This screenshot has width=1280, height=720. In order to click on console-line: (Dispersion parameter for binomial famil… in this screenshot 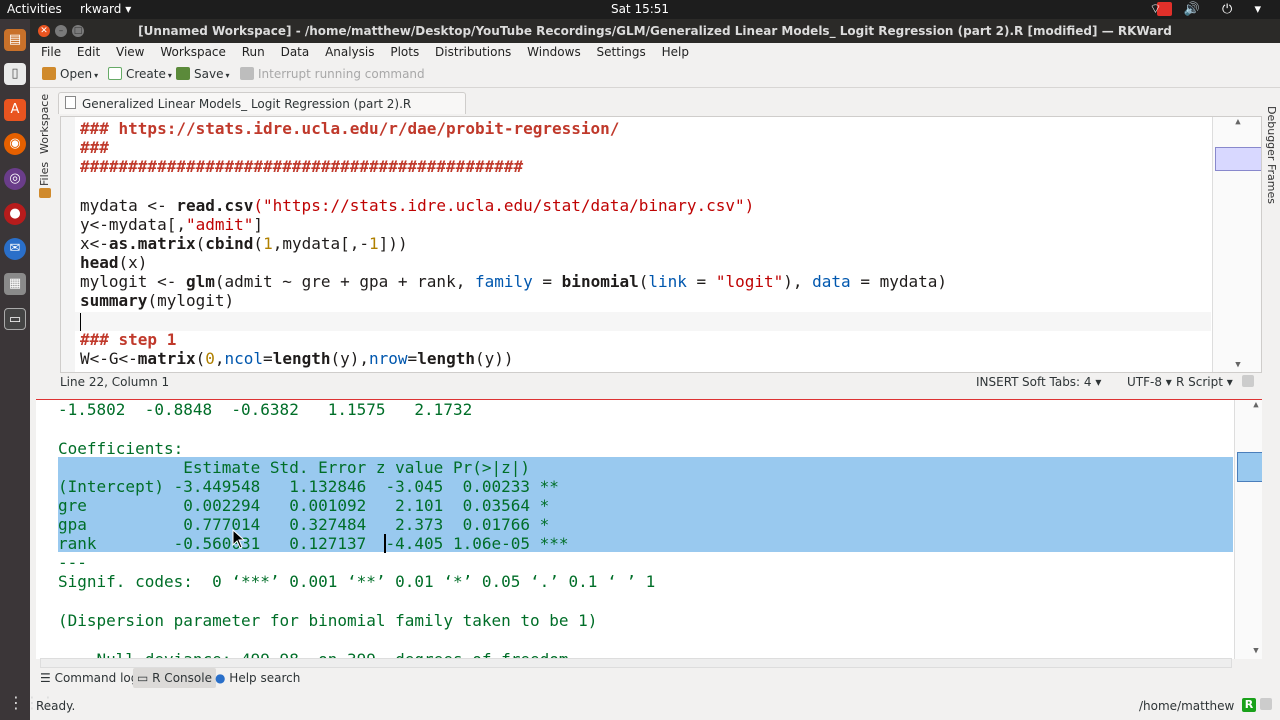, I will do `click(327, 620)`.